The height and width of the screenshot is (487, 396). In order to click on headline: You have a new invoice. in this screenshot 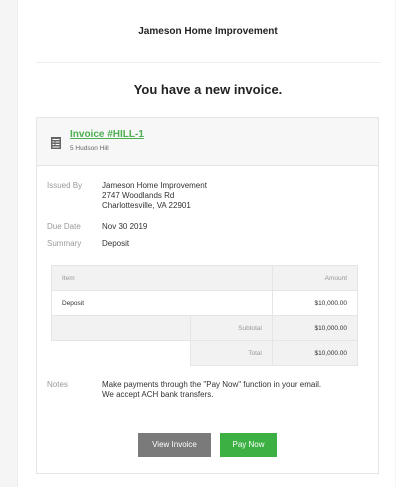, I will do `click(208, 89)`.